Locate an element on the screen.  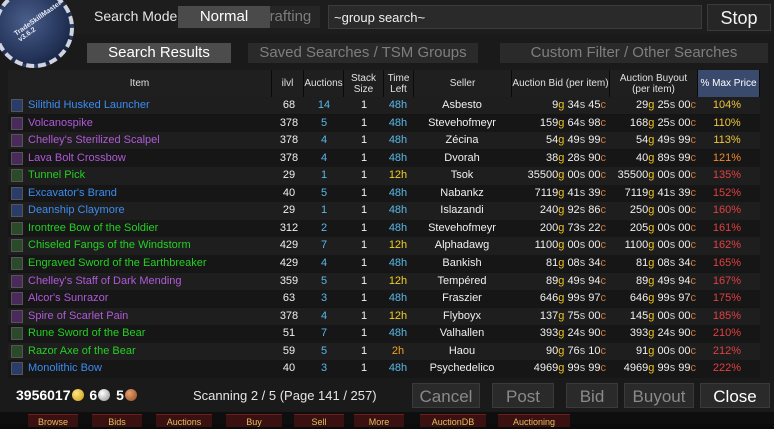
tab-bids: Bids is located at coordinates (117, 420).